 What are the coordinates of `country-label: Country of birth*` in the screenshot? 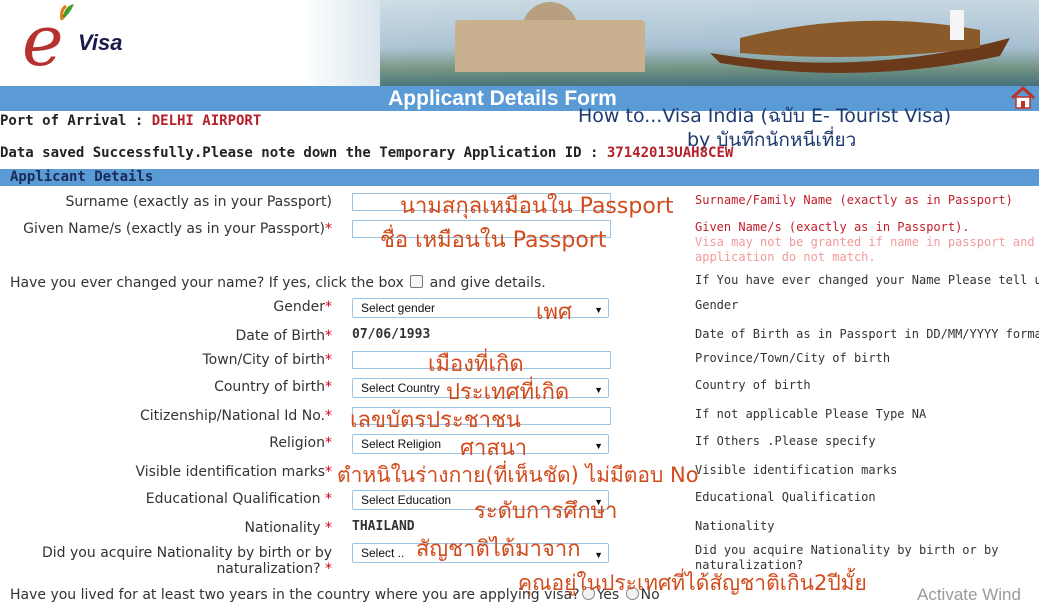 It's located at (273, 387).